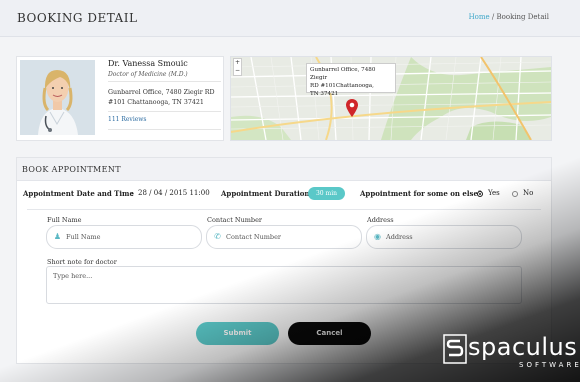 Image resolution: width=580 pixels, height=382 pixels. I want to click on address-line-2: #101 Chattanooga, TN 37421, so click(156, 102).